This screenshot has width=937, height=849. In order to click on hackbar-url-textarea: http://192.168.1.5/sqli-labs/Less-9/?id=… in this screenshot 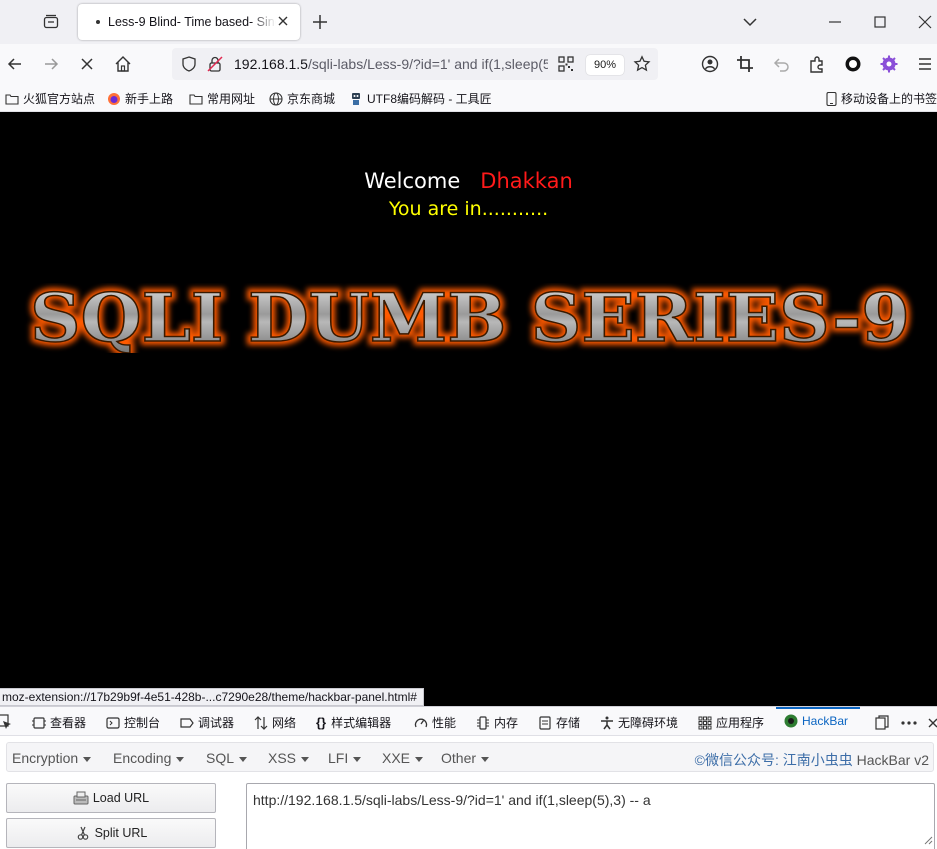, I will do `click(590, 816)`.